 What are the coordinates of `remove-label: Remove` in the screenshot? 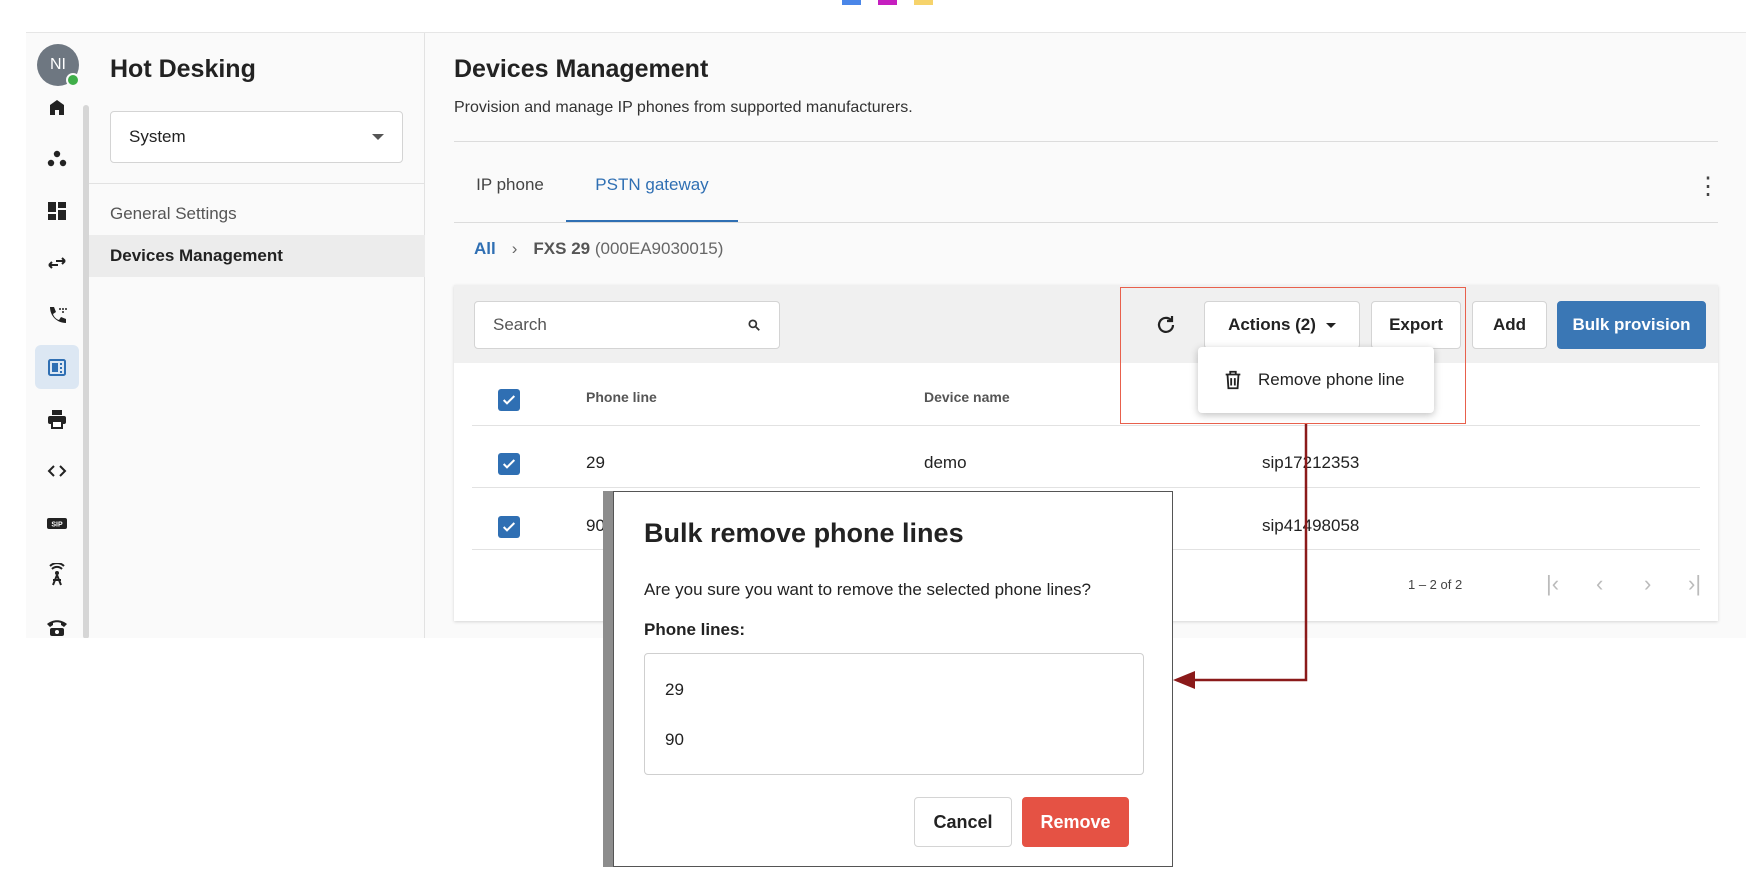 It's located at (1075, 821).